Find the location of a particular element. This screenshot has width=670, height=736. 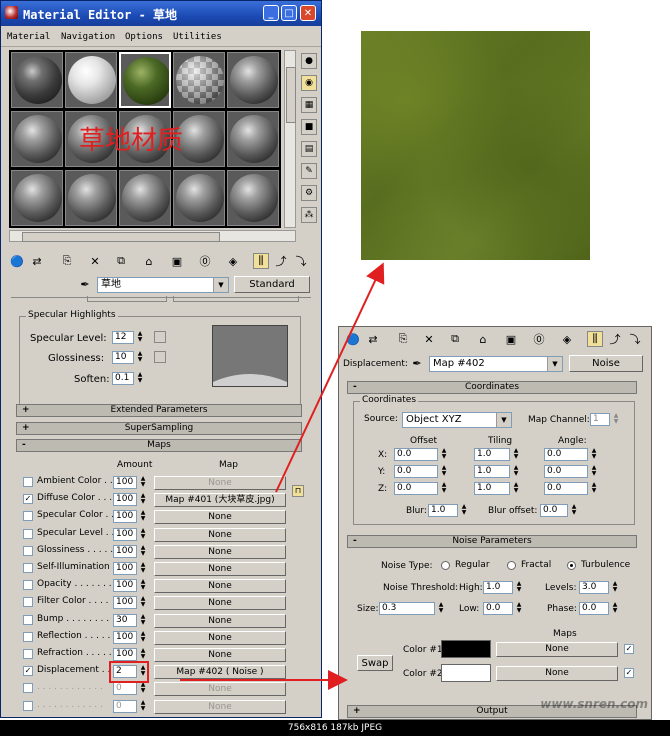

arrow-diffuse-to-texture is located at coordinates (330, 377).